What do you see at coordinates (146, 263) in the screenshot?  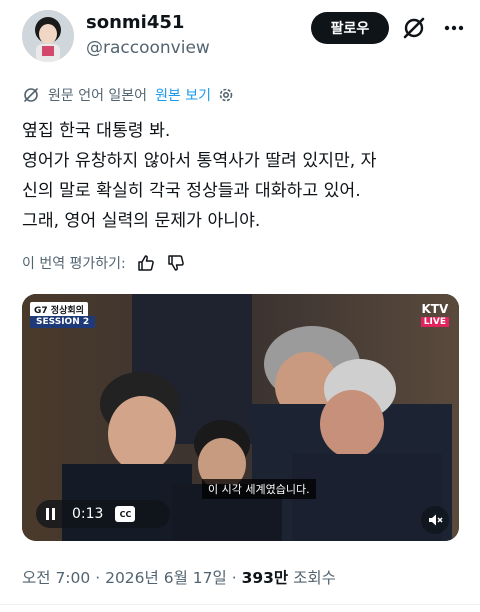 I see `thumbs-up-icon` at bounding box center [146, 263].